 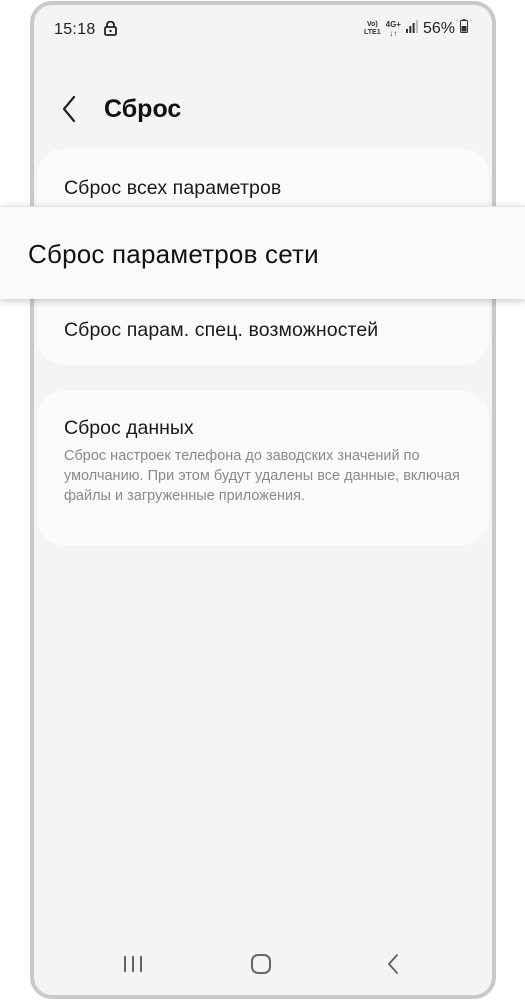 What do you see at coordinates (438, 28) in the screenshot?
I see `battery-percent: 56%` at bounding box center [438, 28].